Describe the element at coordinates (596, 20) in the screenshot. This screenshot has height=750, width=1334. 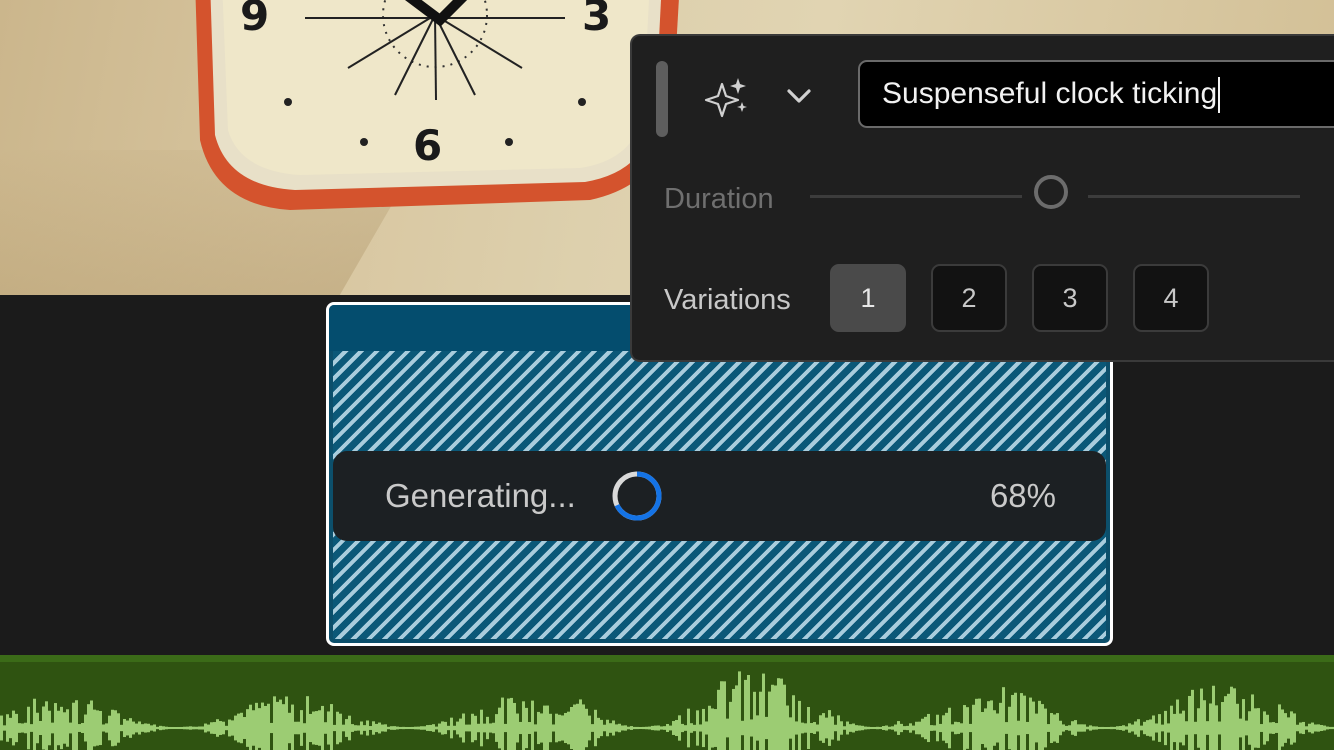
I see `svg-text: 3` at that location.